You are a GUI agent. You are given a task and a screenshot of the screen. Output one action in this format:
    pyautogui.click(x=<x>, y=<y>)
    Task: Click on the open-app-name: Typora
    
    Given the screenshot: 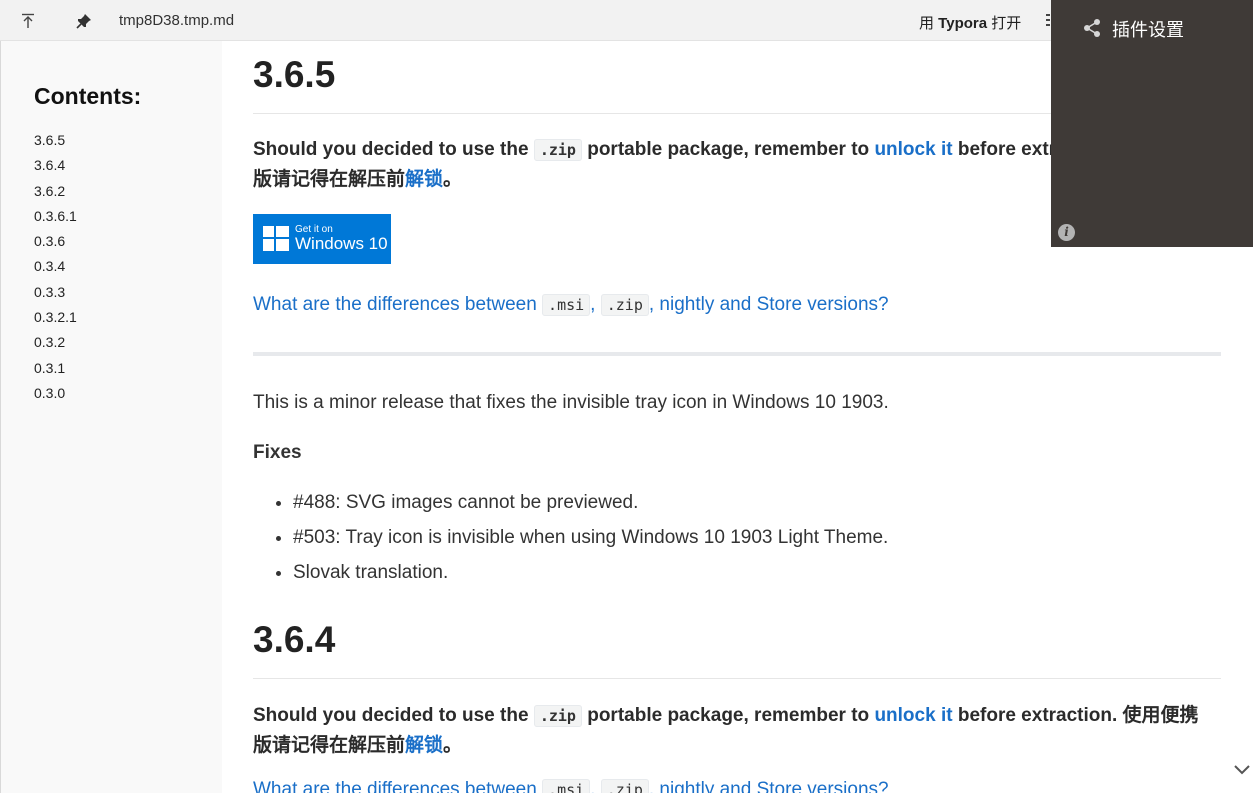 What is the action you would take?
    pyautogui.click(x=963, y=23)
    